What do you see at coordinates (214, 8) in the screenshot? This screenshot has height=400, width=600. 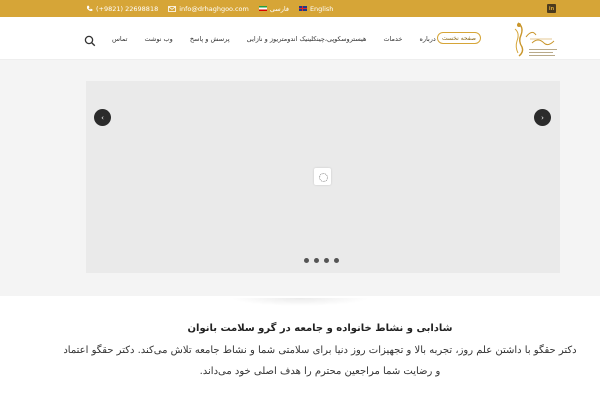 I see `email-address: info@drhaghgoo.com` at bounding box center [214, 8].